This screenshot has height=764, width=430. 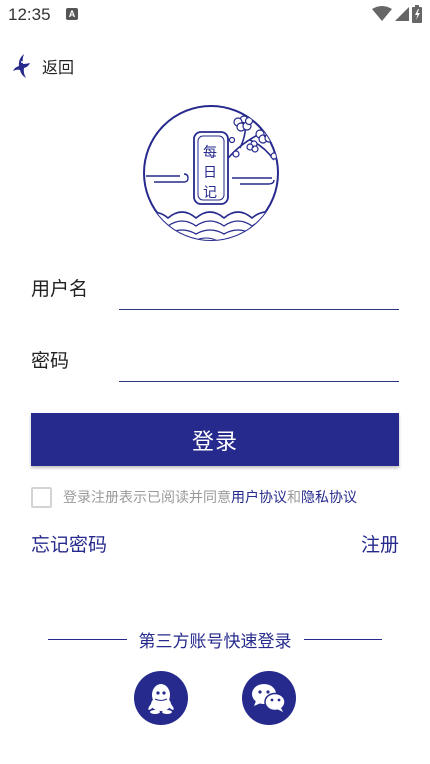 What do you see at coordinates (382, 13) in the screenshot?
I see `wifi-icon` at bounding box center [382, 13].